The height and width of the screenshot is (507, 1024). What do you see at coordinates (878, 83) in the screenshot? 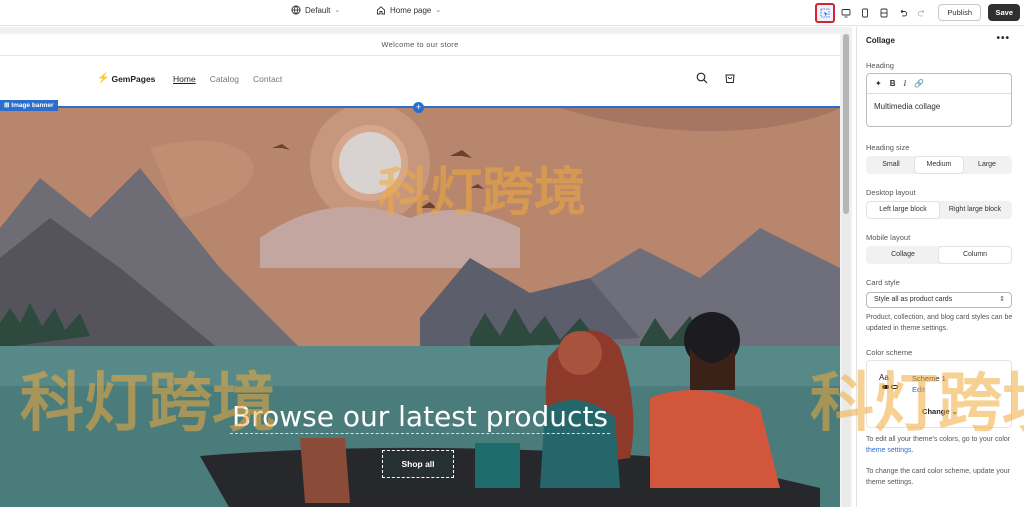
I see `magic-icon: ✦` at bounding box center [878, 83].